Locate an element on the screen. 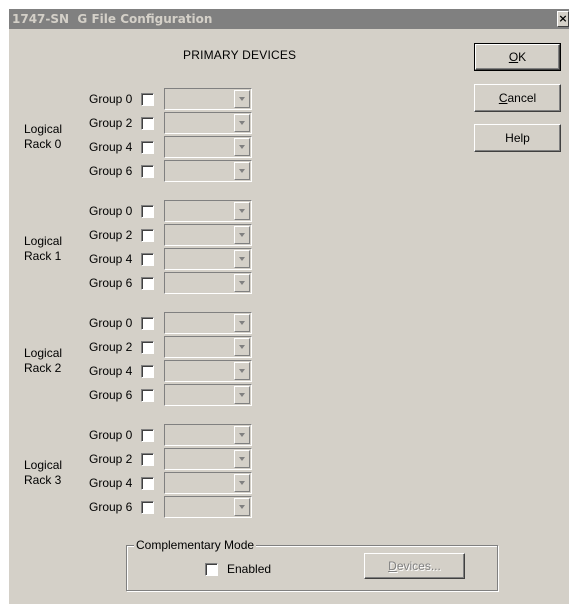 Image resolution: width=569 pixels, height=604 pixels. group-checkbox-rack0-g0 is located at coordinates (147, 99).